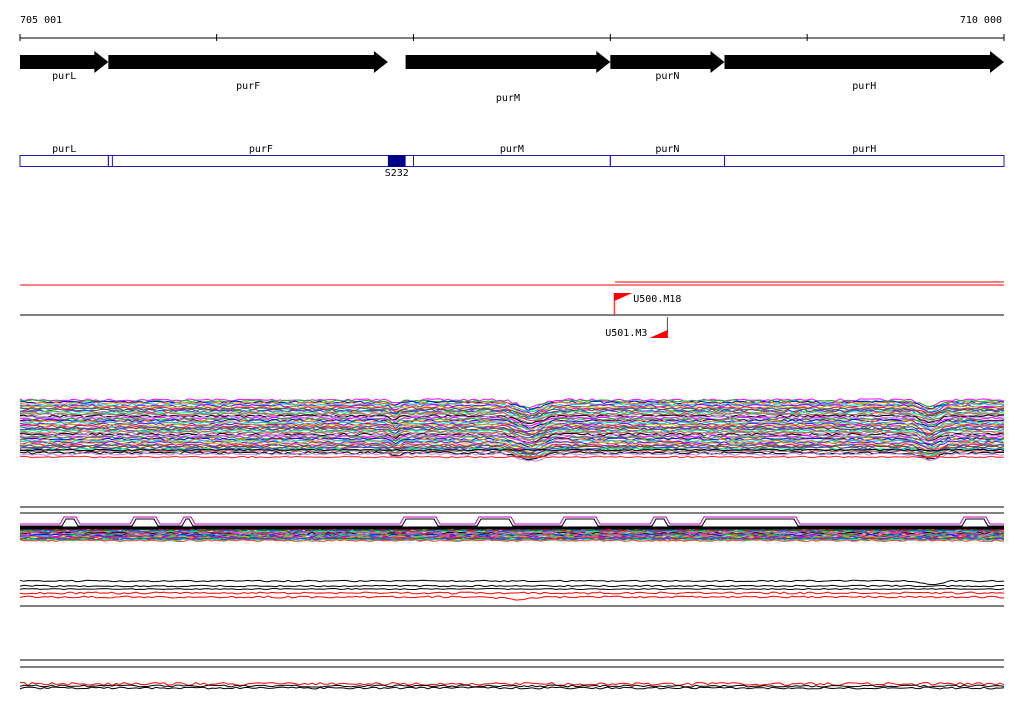  Describe the element at coordinates (667, 149) in the screenshot. I see `region-label: purN` at that location.